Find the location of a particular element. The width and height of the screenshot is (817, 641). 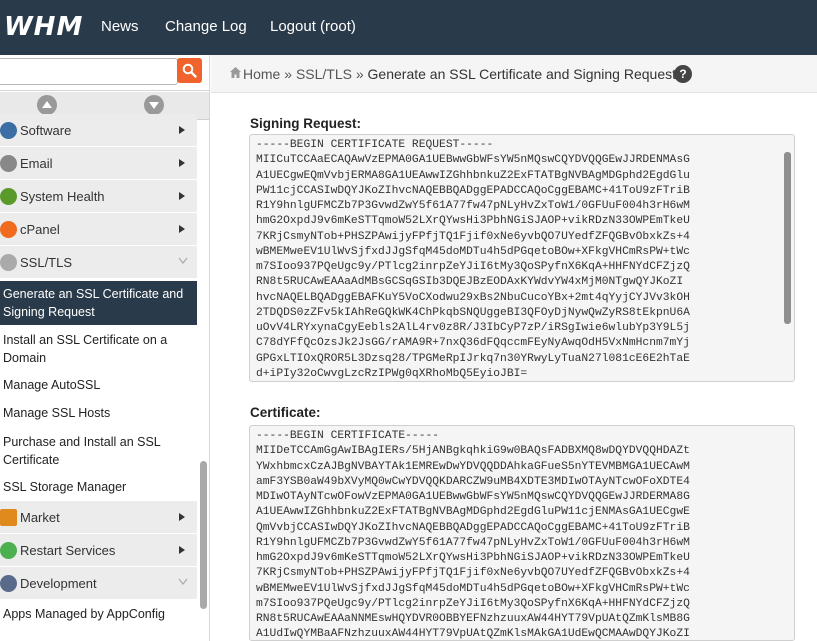

breadcrumb-home: Home is located at coordinates (261, 74).